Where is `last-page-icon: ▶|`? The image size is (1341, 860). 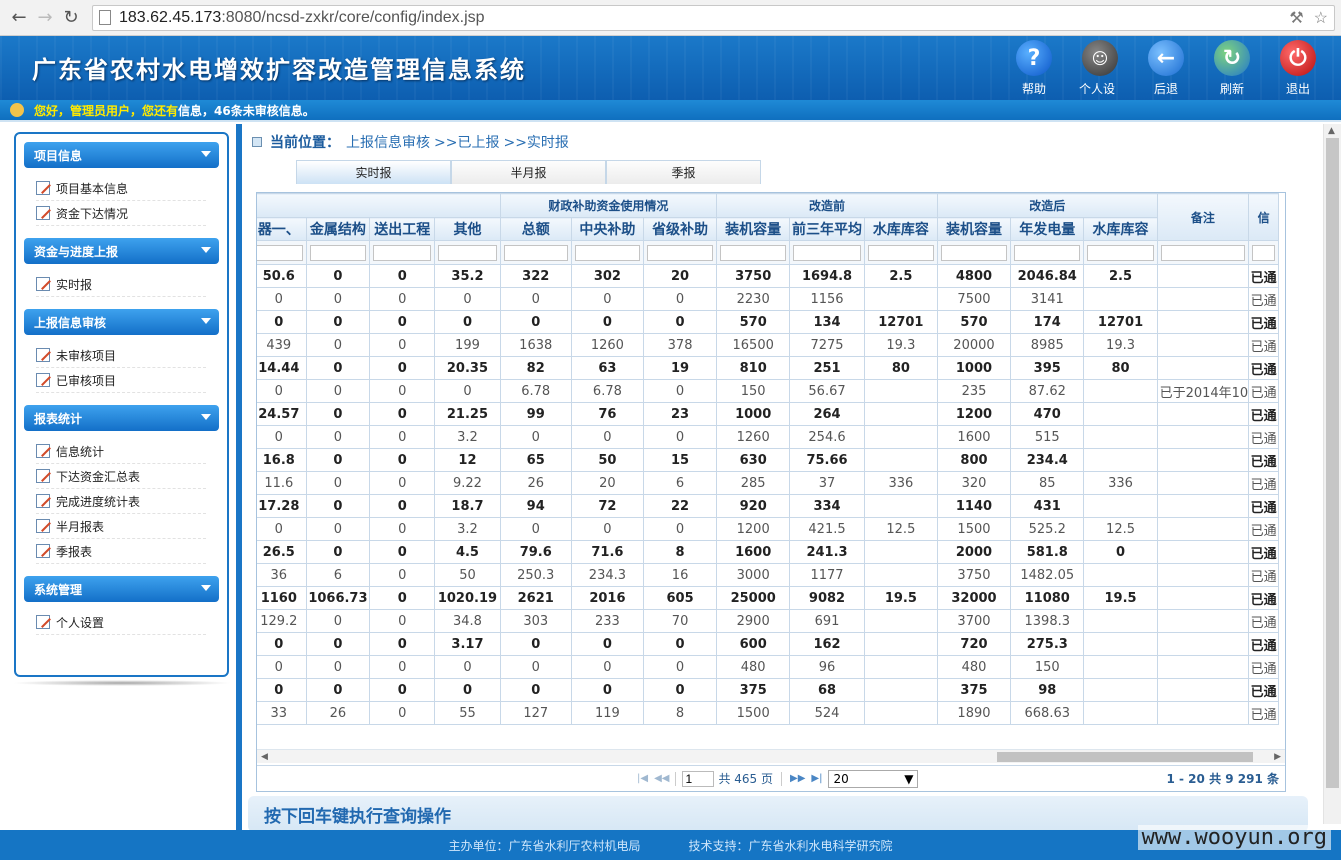
last-page-icon: ▶| is located at coordinates (816, 778).